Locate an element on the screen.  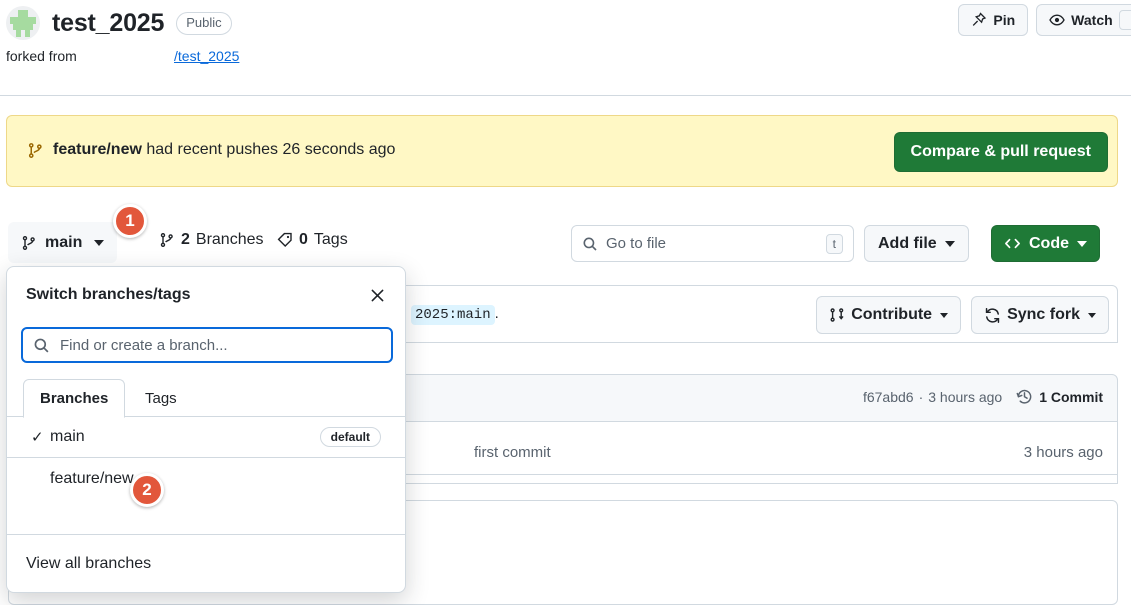
tab-tags: Tags is located at coordinates (161, 398).